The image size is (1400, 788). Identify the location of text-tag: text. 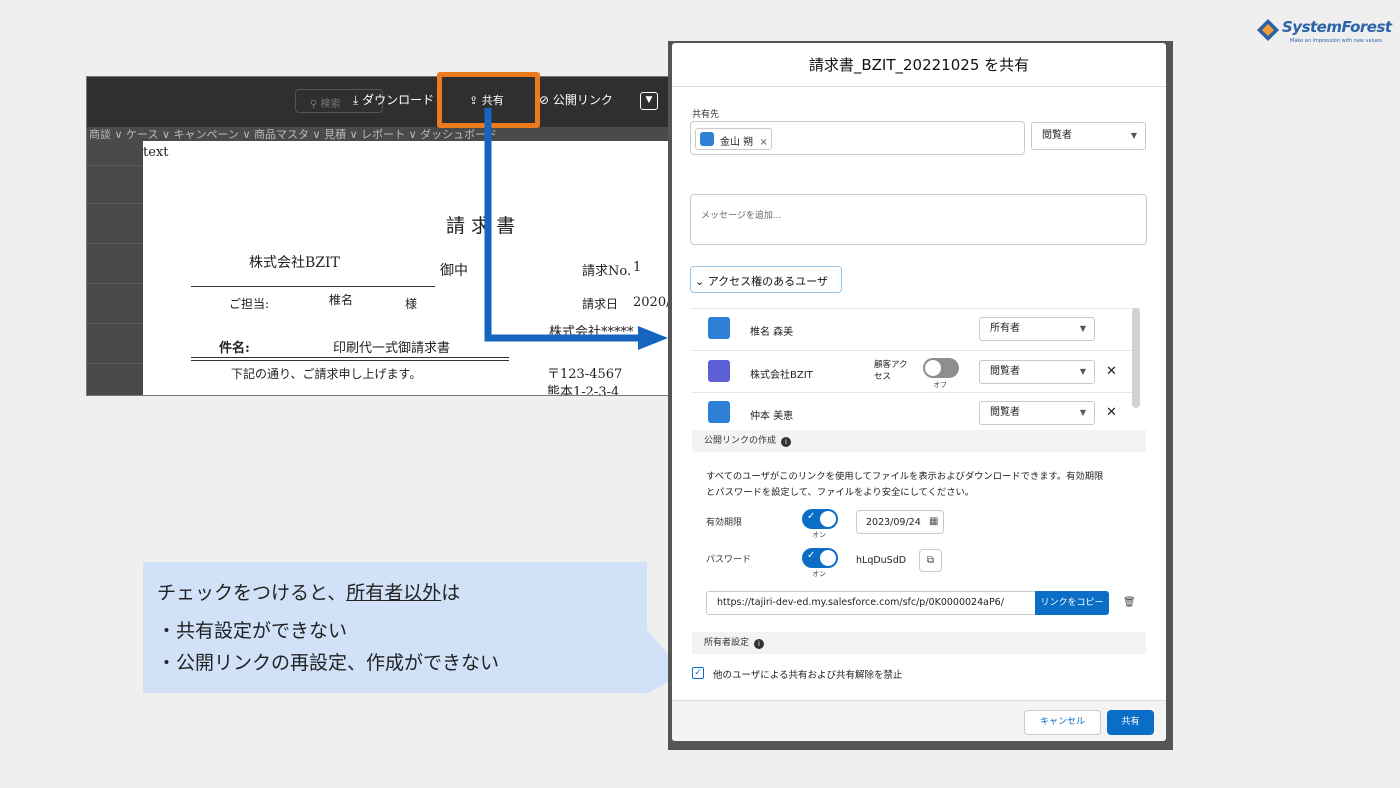
(156, 152).